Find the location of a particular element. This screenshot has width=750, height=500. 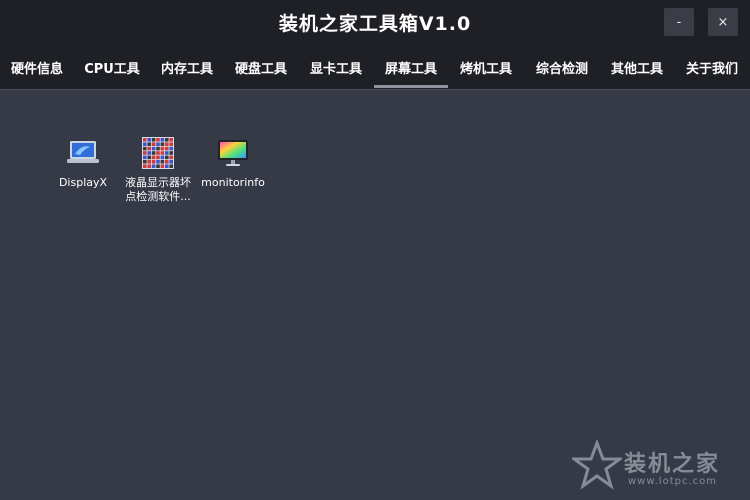

app-displayx: DisplayX is located at coordinates (83, 163).